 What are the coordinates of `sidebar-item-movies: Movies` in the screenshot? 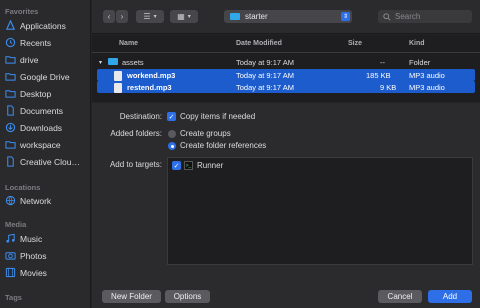 It's located at (47, 272).